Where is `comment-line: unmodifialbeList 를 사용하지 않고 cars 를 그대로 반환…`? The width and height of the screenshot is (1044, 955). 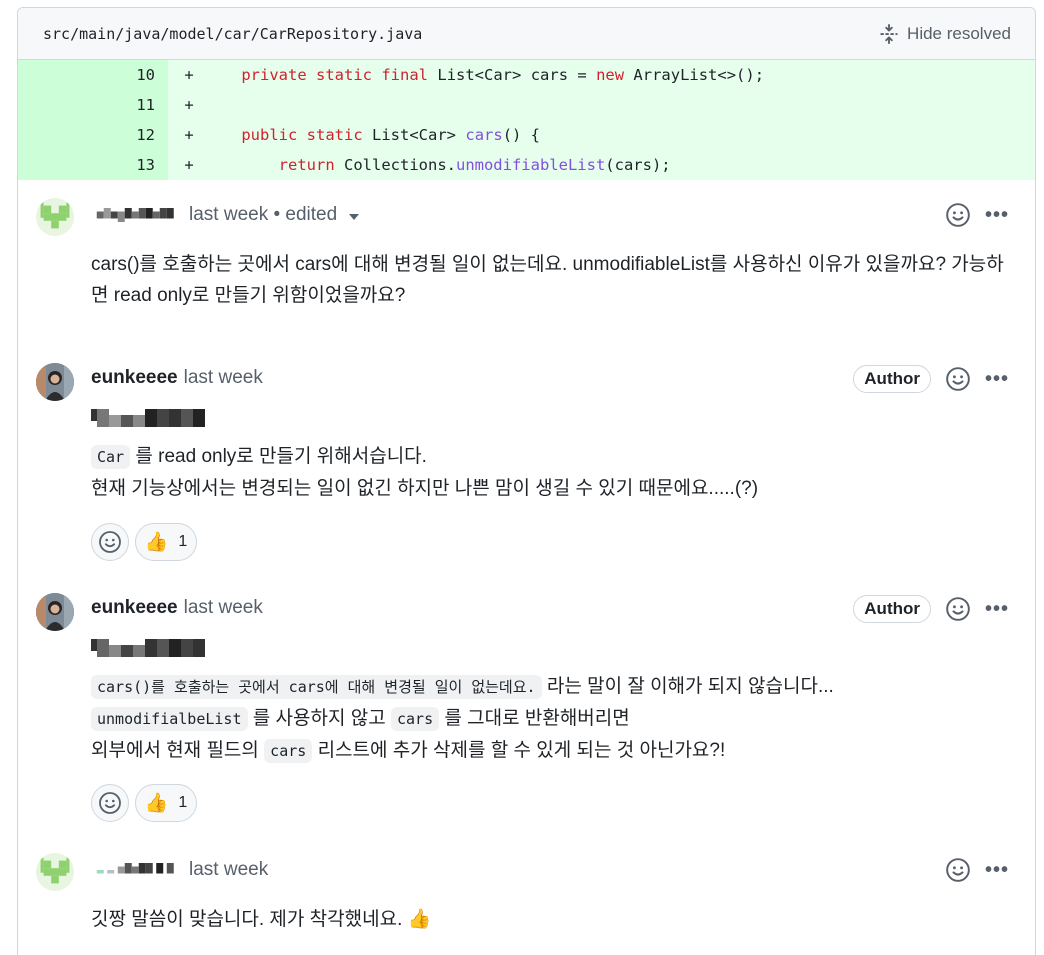
comment-line: unmodifialbeList 를 사용하지 않고 cars 를 그대로 반환… is located at coordinates (551, 719).